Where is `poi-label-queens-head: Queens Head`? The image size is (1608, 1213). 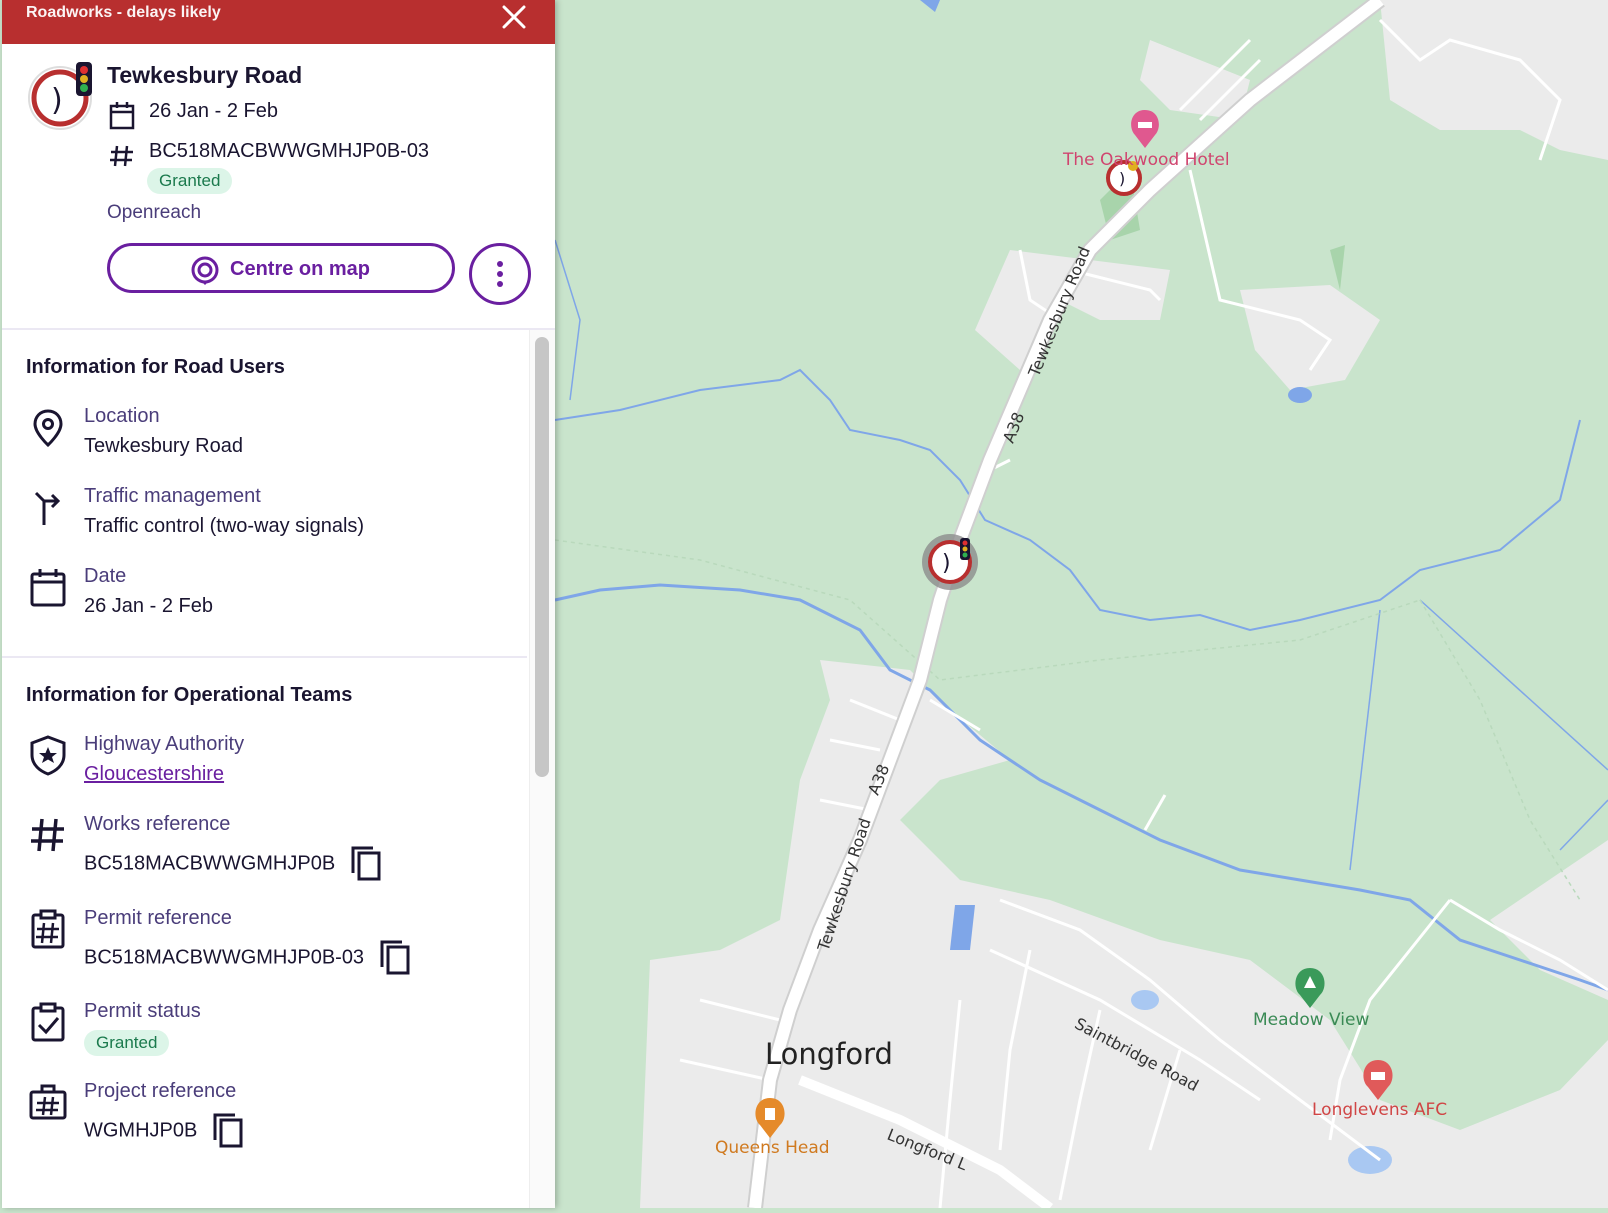
poi-label-queens-head: Queens Head is located at coordinates (772, 1148).